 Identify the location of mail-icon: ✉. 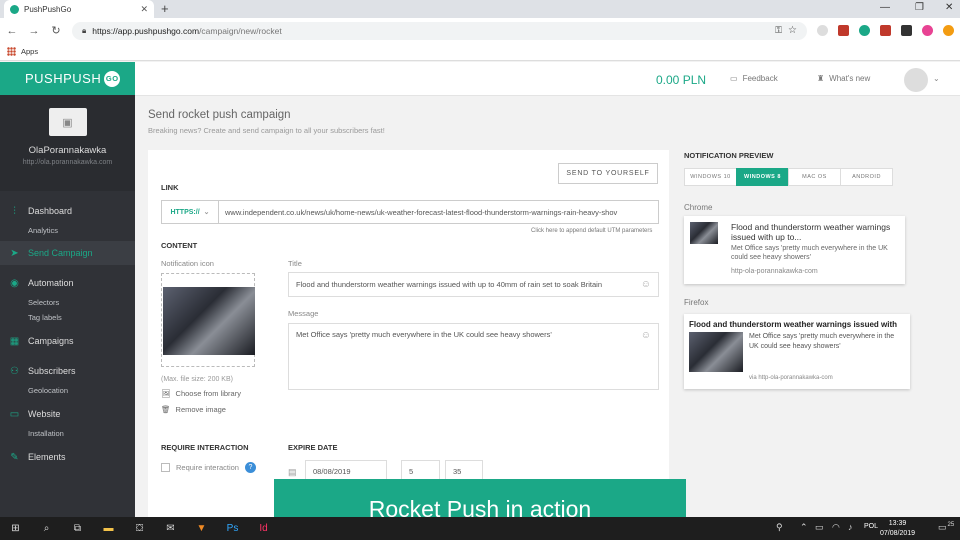
(170, 528).